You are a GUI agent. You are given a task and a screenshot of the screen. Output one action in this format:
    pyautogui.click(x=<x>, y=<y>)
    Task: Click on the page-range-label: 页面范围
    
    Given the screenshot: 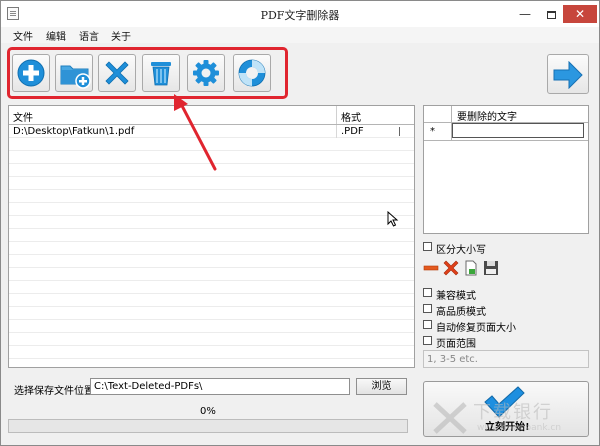 What is the action you would take?
    pyautogui.click(x=456, y=344)
    